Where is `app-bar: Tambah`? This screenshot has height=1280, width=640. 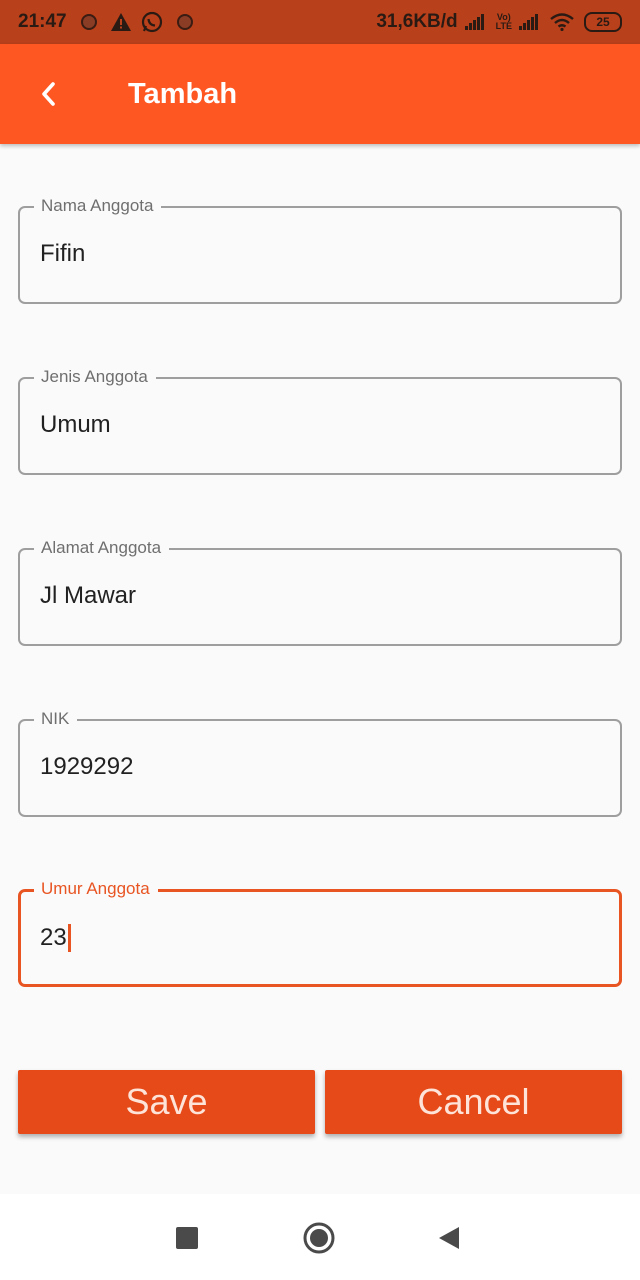 app-bar: Tambah is located at coordinates (320, 94).